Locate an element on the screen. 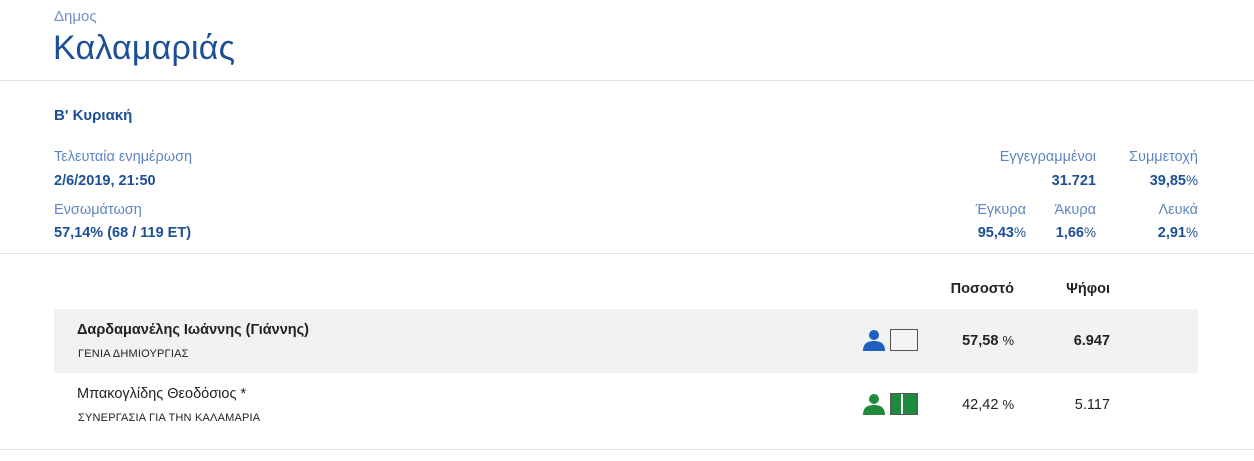 The image size is (1254, 461). votes-column-header: Ψήφοι is located at coordinates (1088, 289).